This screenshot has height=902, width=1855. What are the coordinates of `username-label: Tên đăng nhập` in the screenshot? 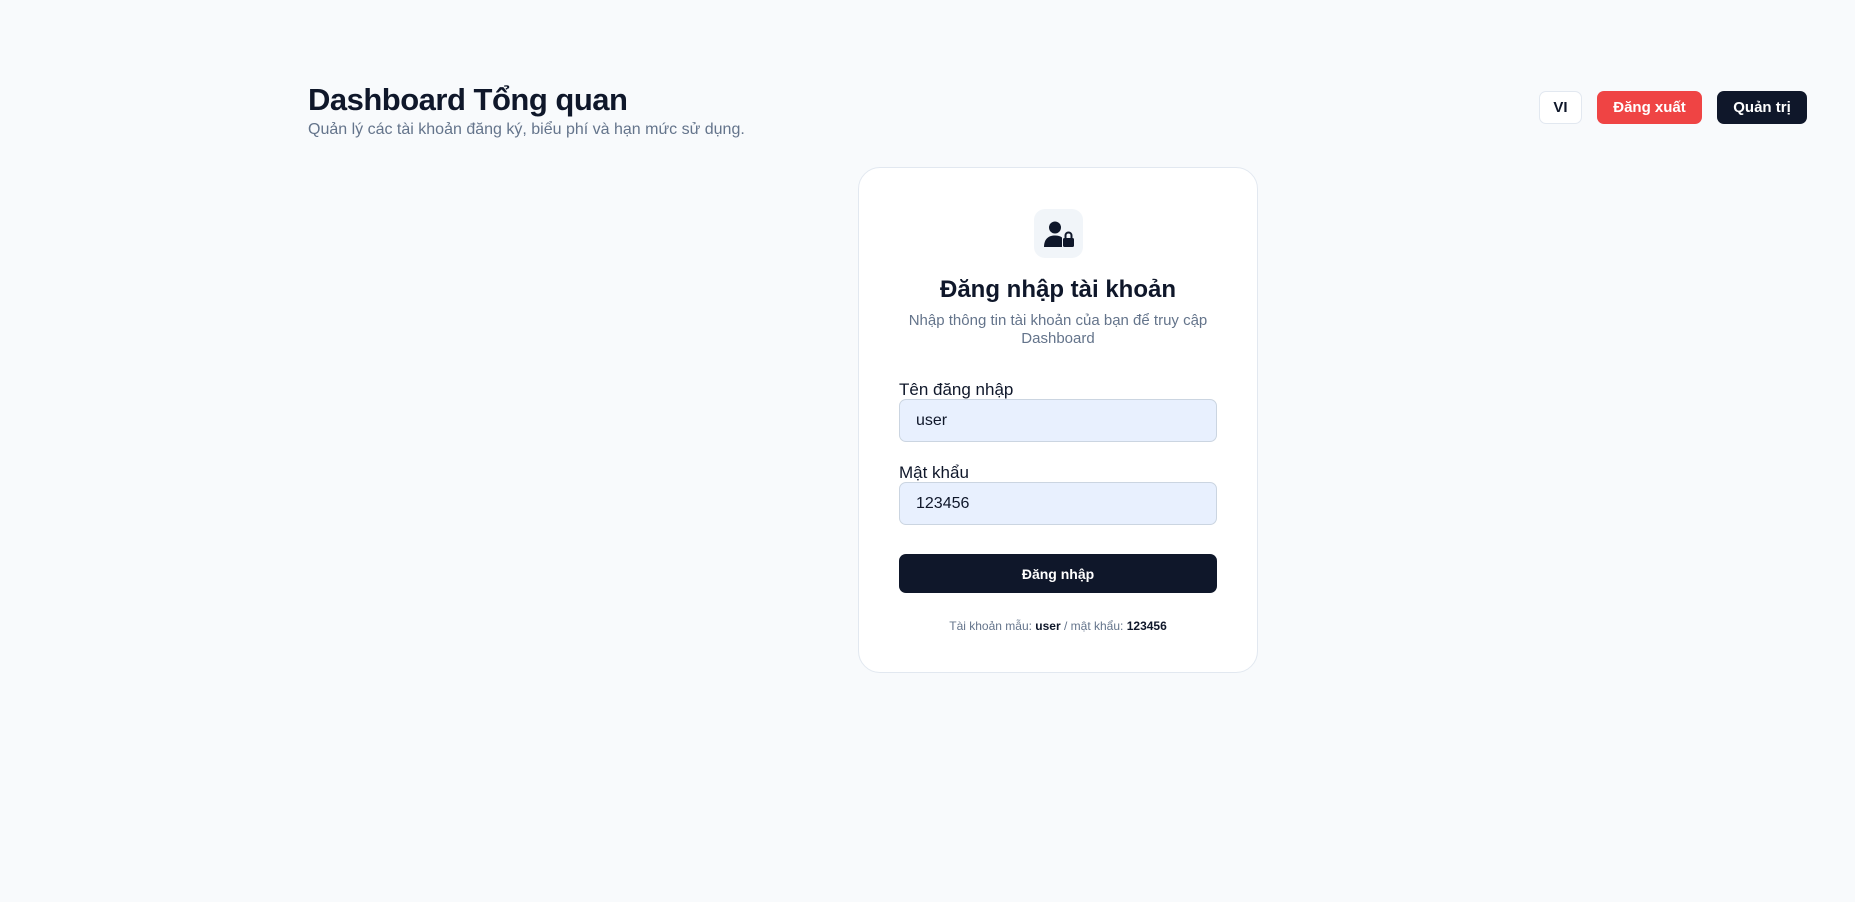 It's located at (956, 389).